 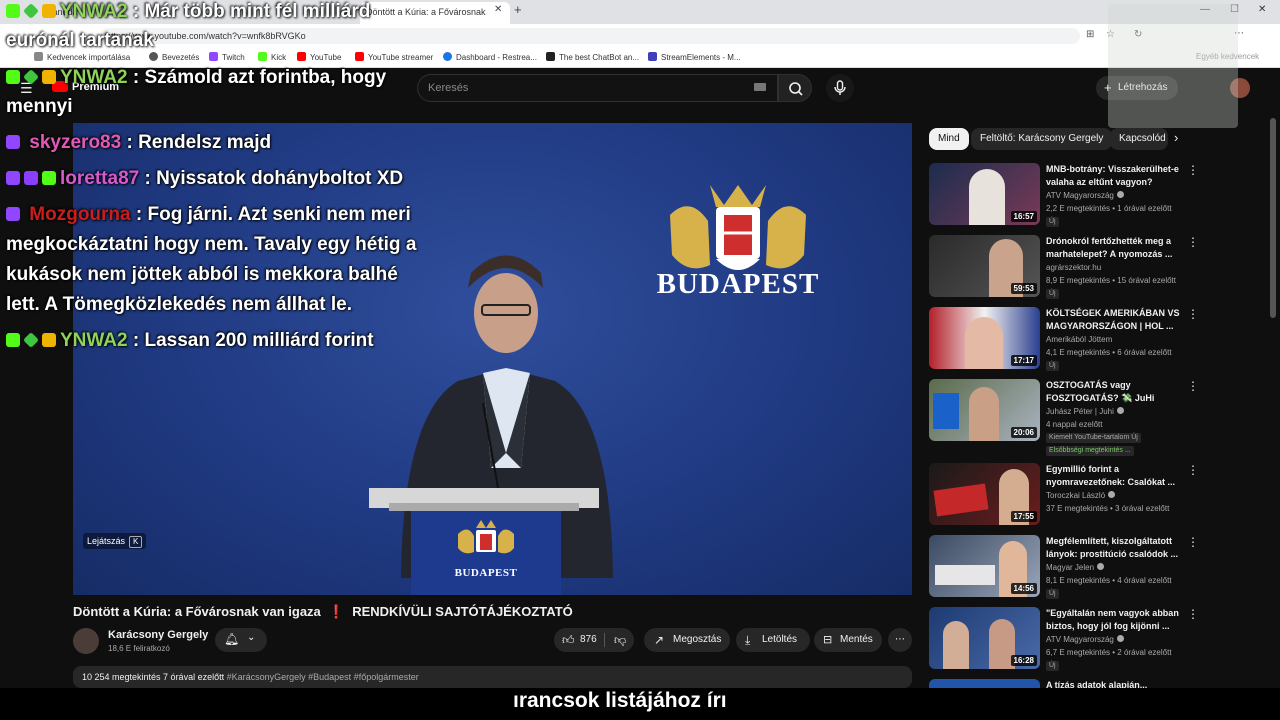 I want to click on video-thumbnail: 16:57, so click(x=984, y=194).